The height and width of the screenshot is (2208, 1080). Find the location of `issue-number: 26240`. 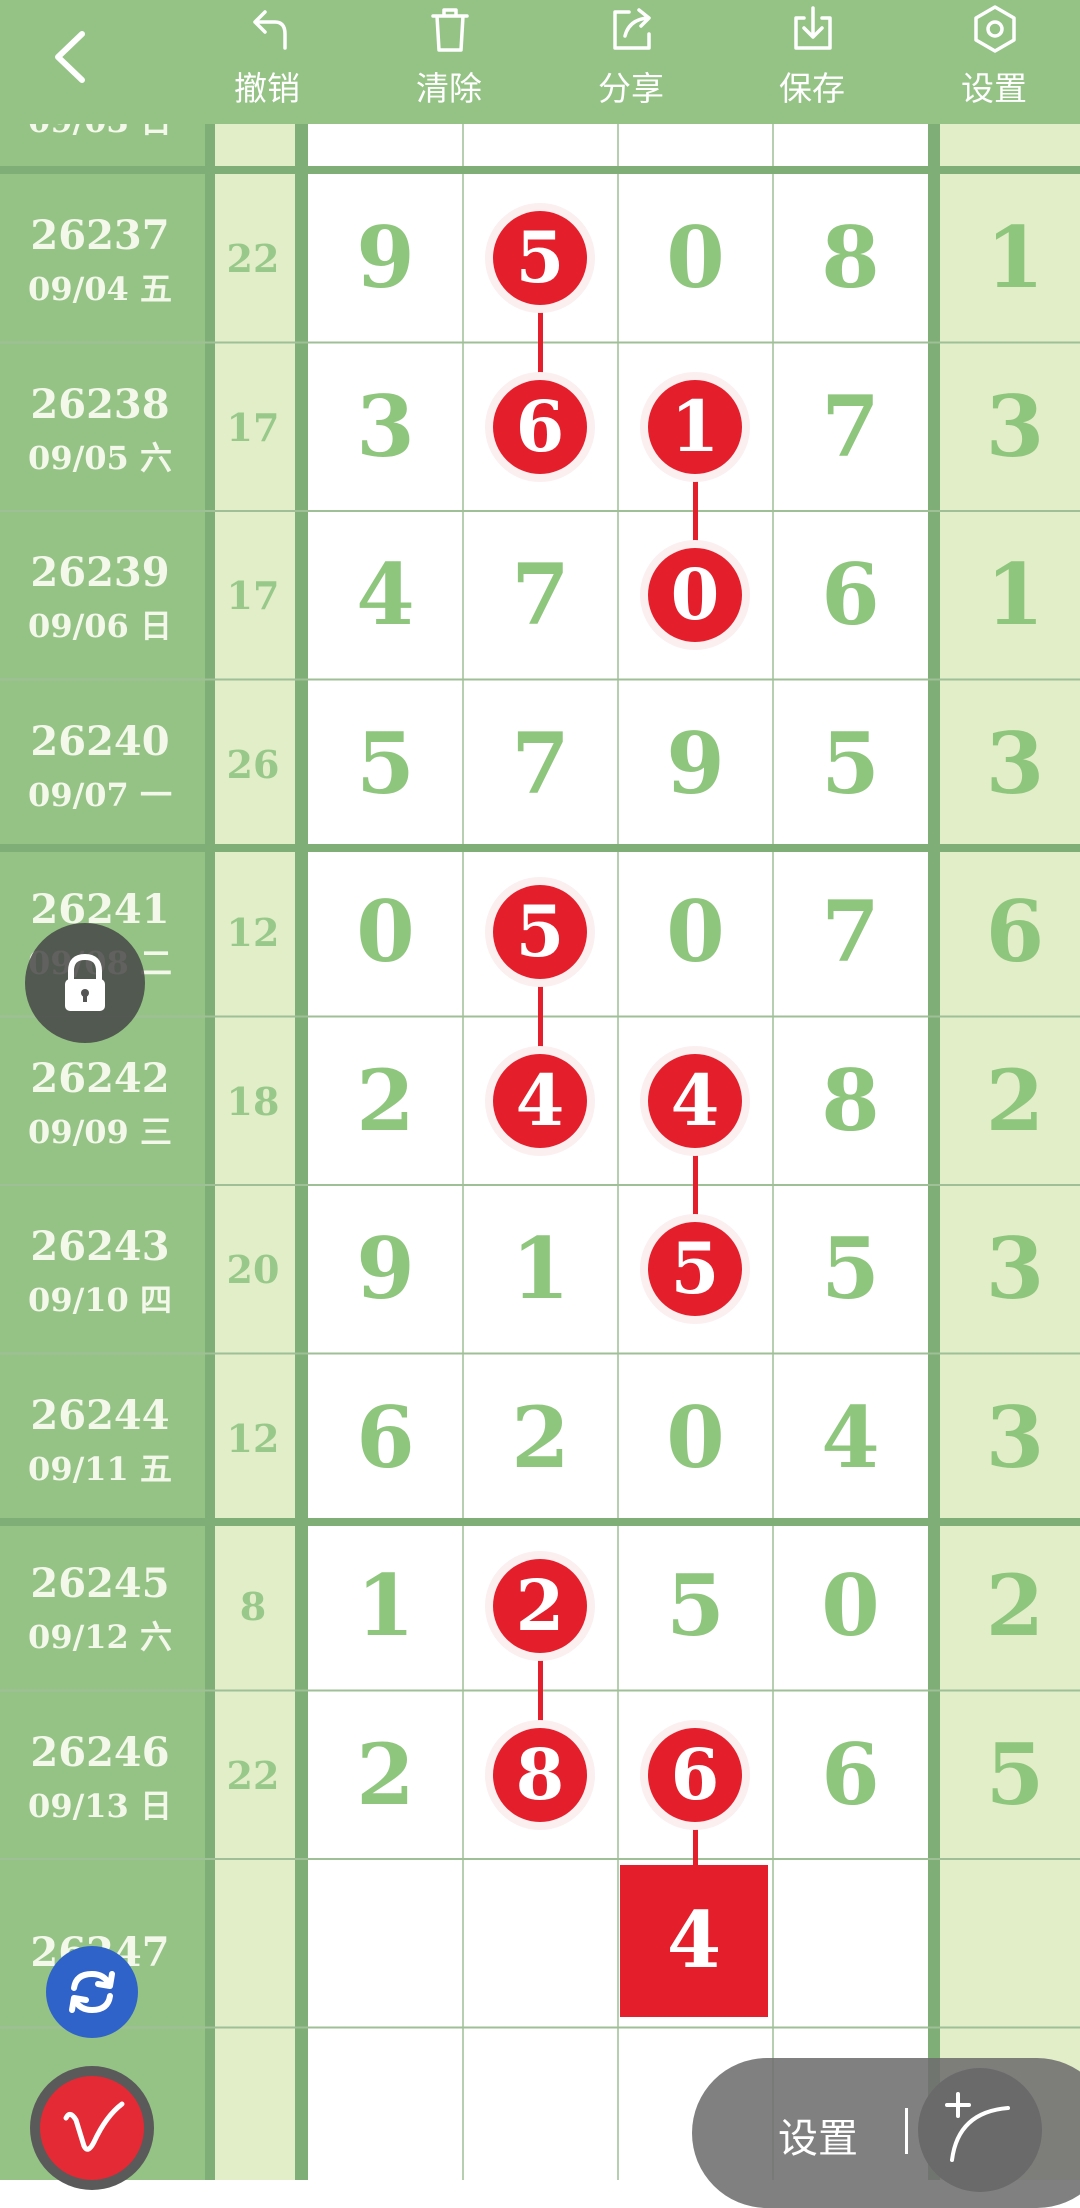

issue-number: 26240 is located at coordinates (100, 741).